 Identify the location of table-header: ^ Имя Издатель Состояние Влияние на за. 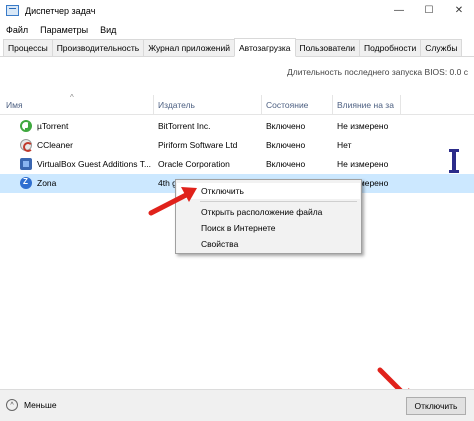
(237, 104).